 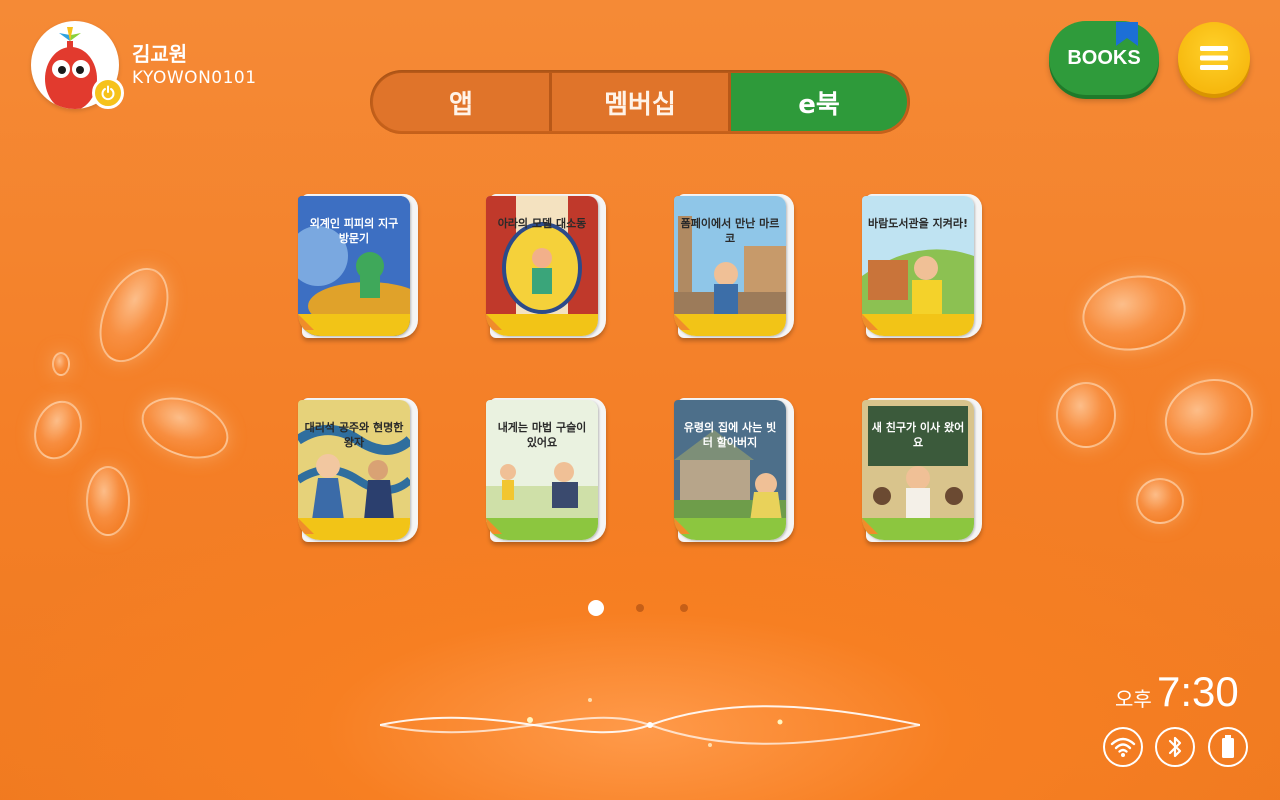 I want to click on clock-time: 7:30, so click(x=1198, y=691).